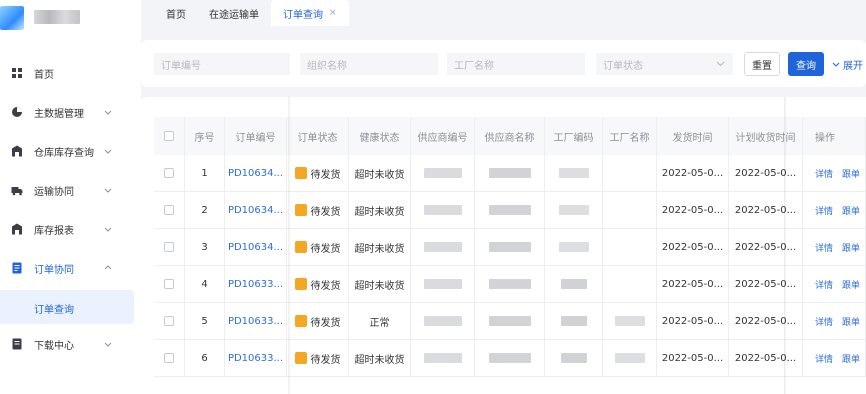 The width and height of the screenshot is (866, 394). I want to click on order-status-cell: 待发货, so click(318, 210).